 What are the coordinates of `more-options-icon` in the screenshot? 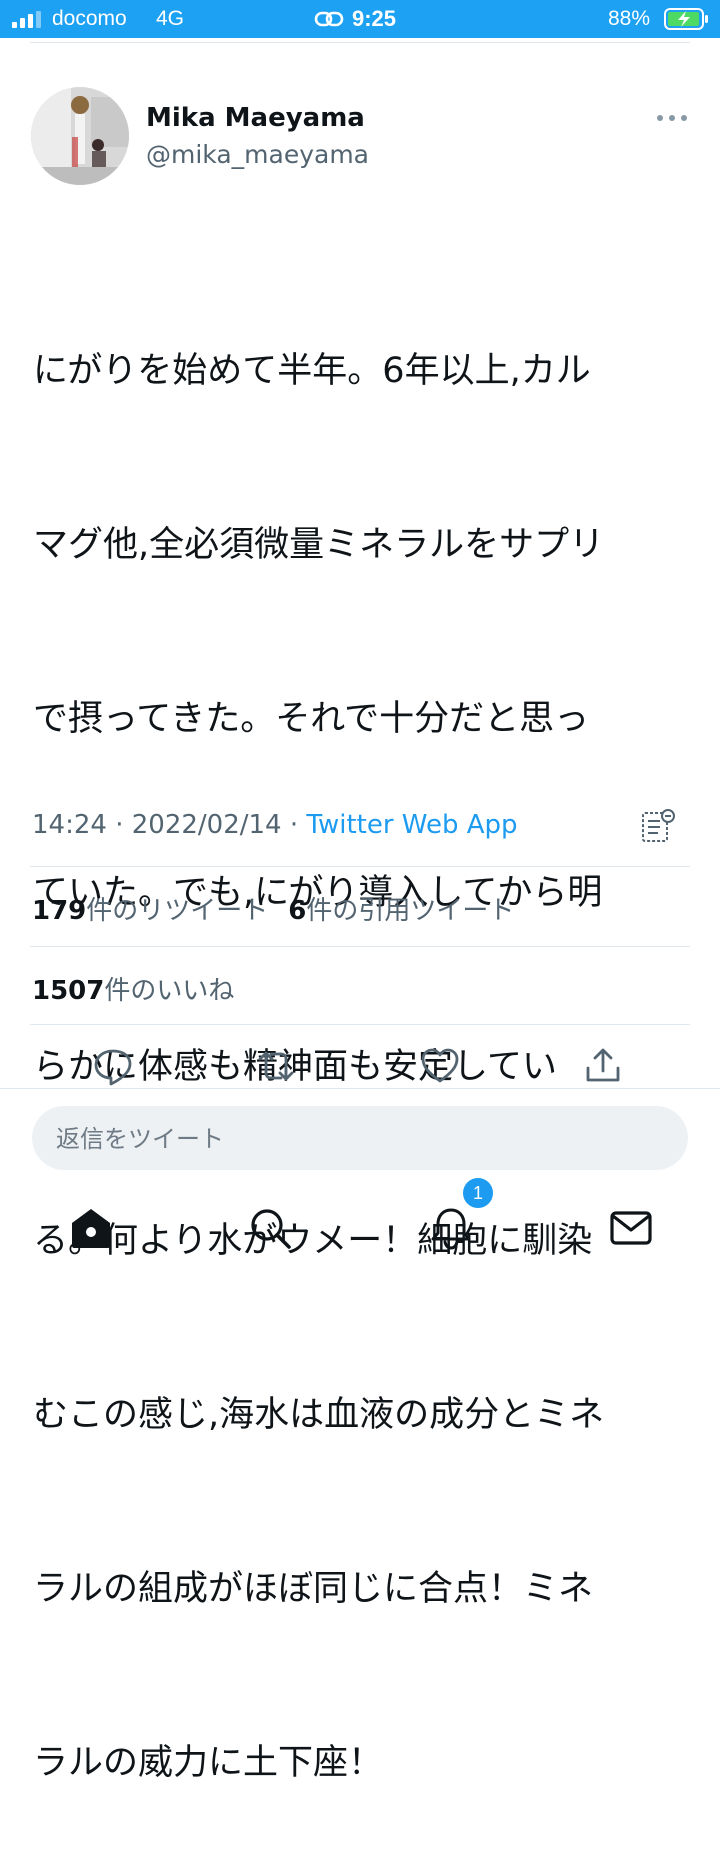 It's located at (672, 118).